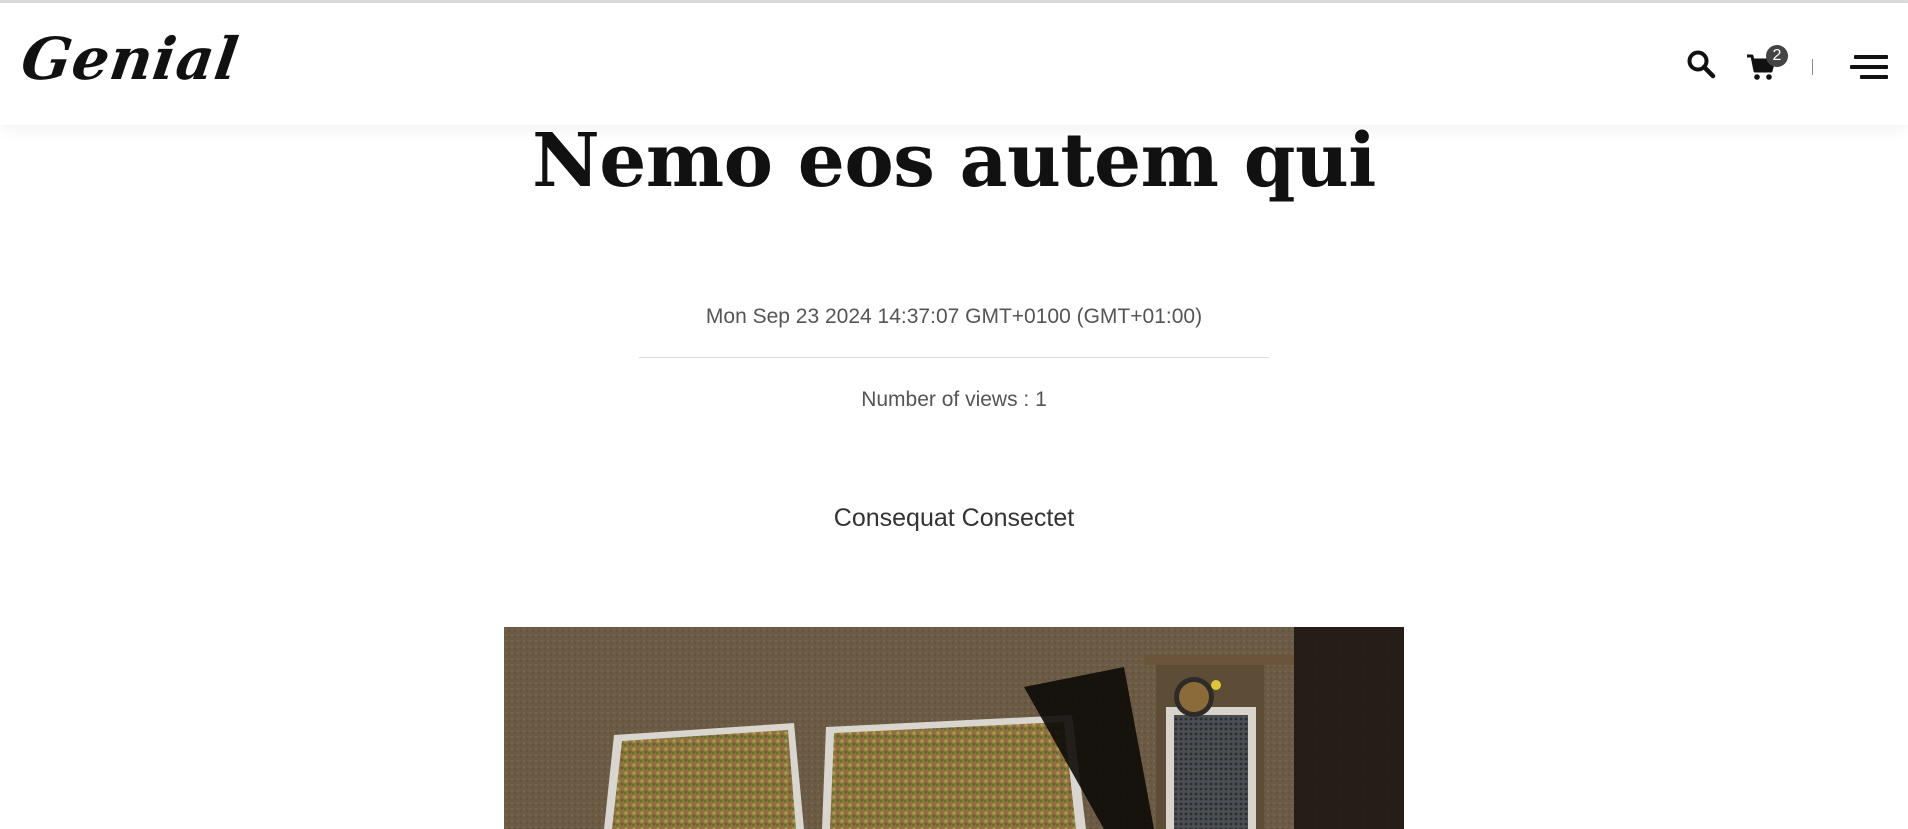 This screenshot has height=829, width=1908. Describe the element at coordinates (130, 59) in the screenshot. I see `site-logo: Genial` at that location.